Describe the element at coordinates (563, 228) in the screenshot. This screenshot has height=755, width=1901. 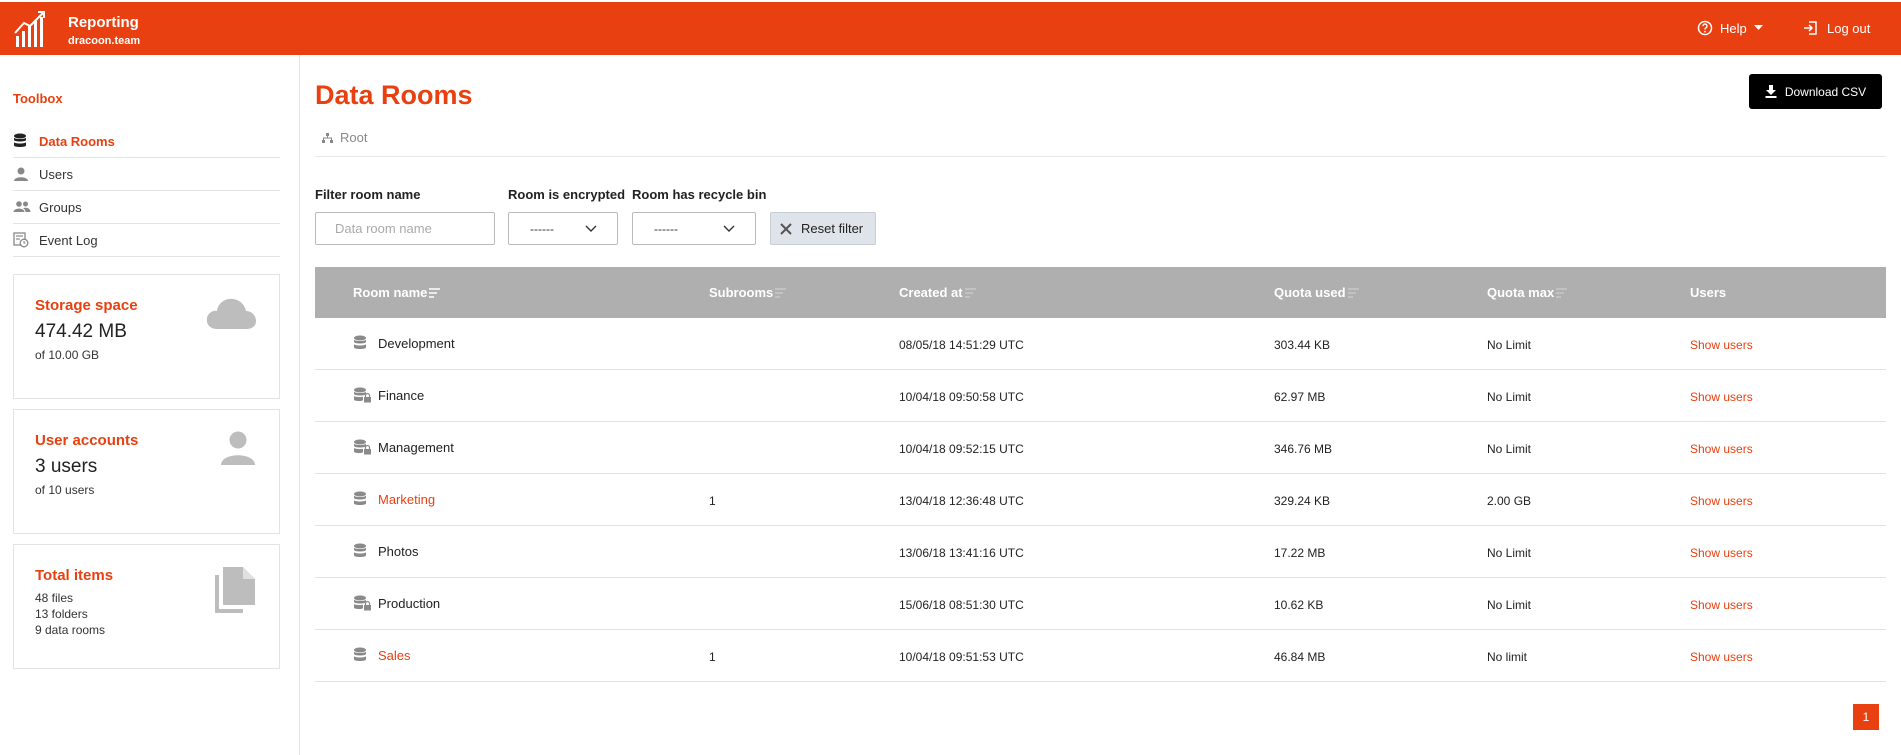
I see `encrypted-select: ------` at that location.